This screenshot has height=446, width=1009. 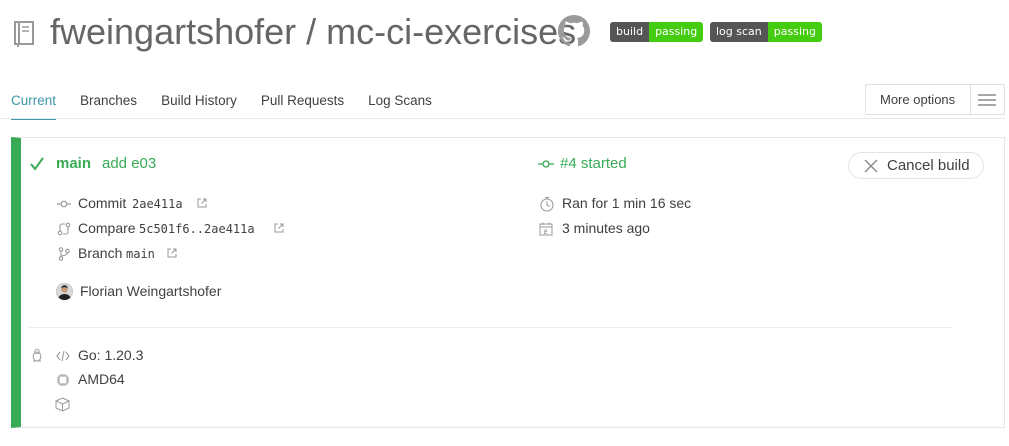 I want to click on commit-author: Florian Weingartshofer, so click(x=151, y=291).